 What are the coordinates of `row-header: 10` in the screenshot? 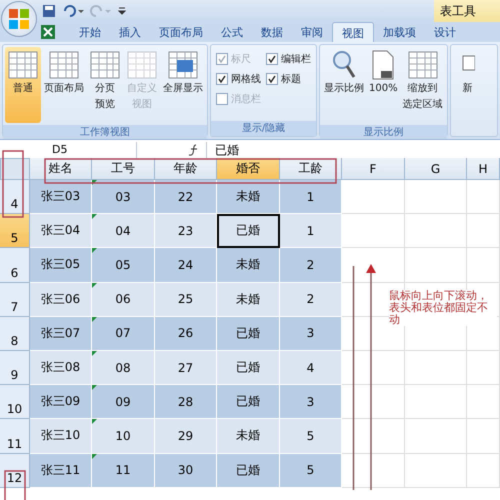 It's located at (15, 402).